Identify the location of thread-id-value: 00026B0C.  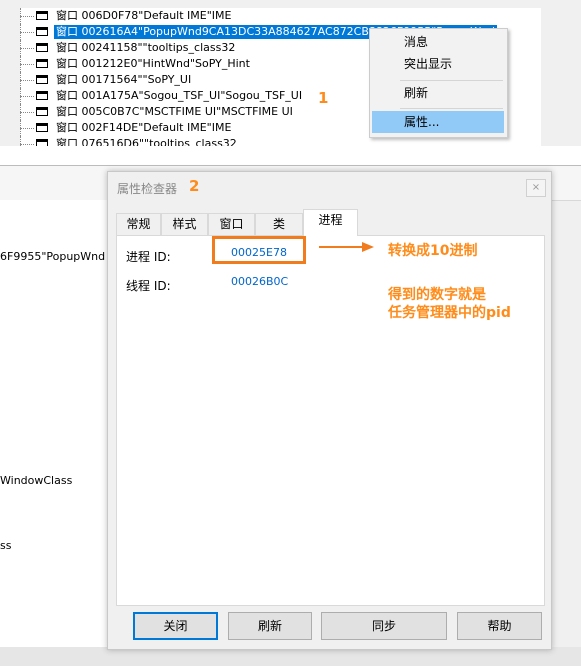
(259, 281).